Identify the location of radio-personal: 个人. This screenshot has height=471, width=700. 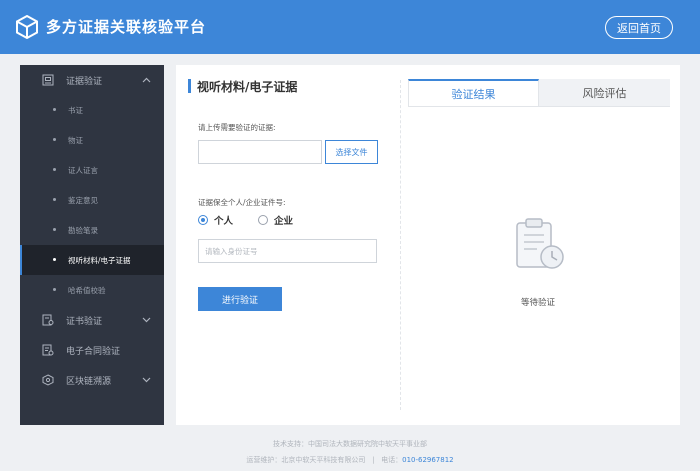
(215, 220).